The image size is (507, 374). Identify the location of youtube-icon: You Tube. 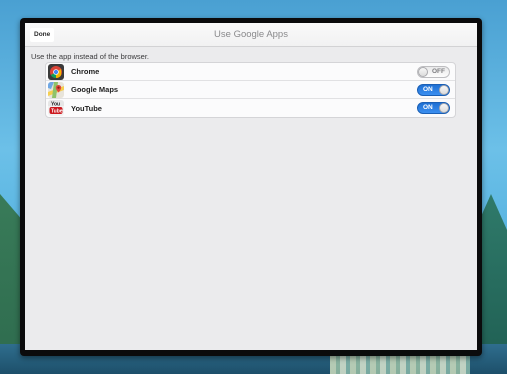
(56, 108).